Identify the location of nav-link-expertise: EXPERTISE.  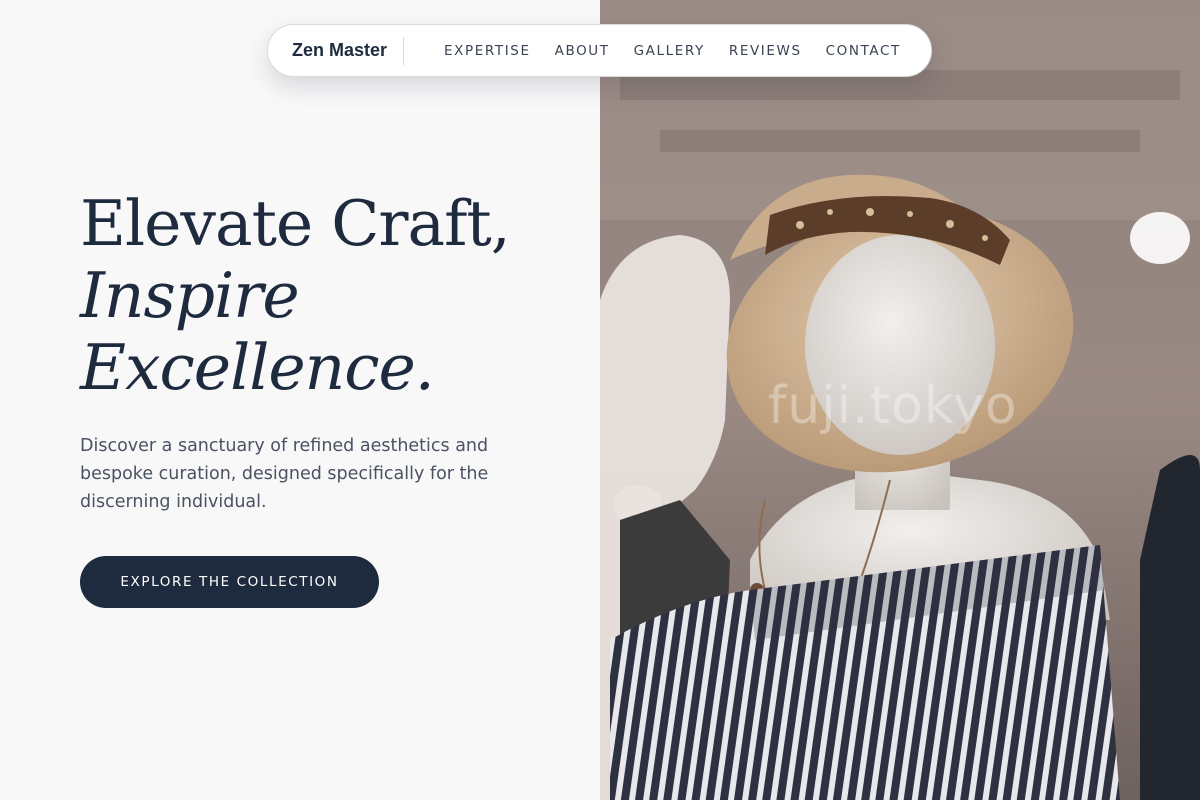
(487, 51).